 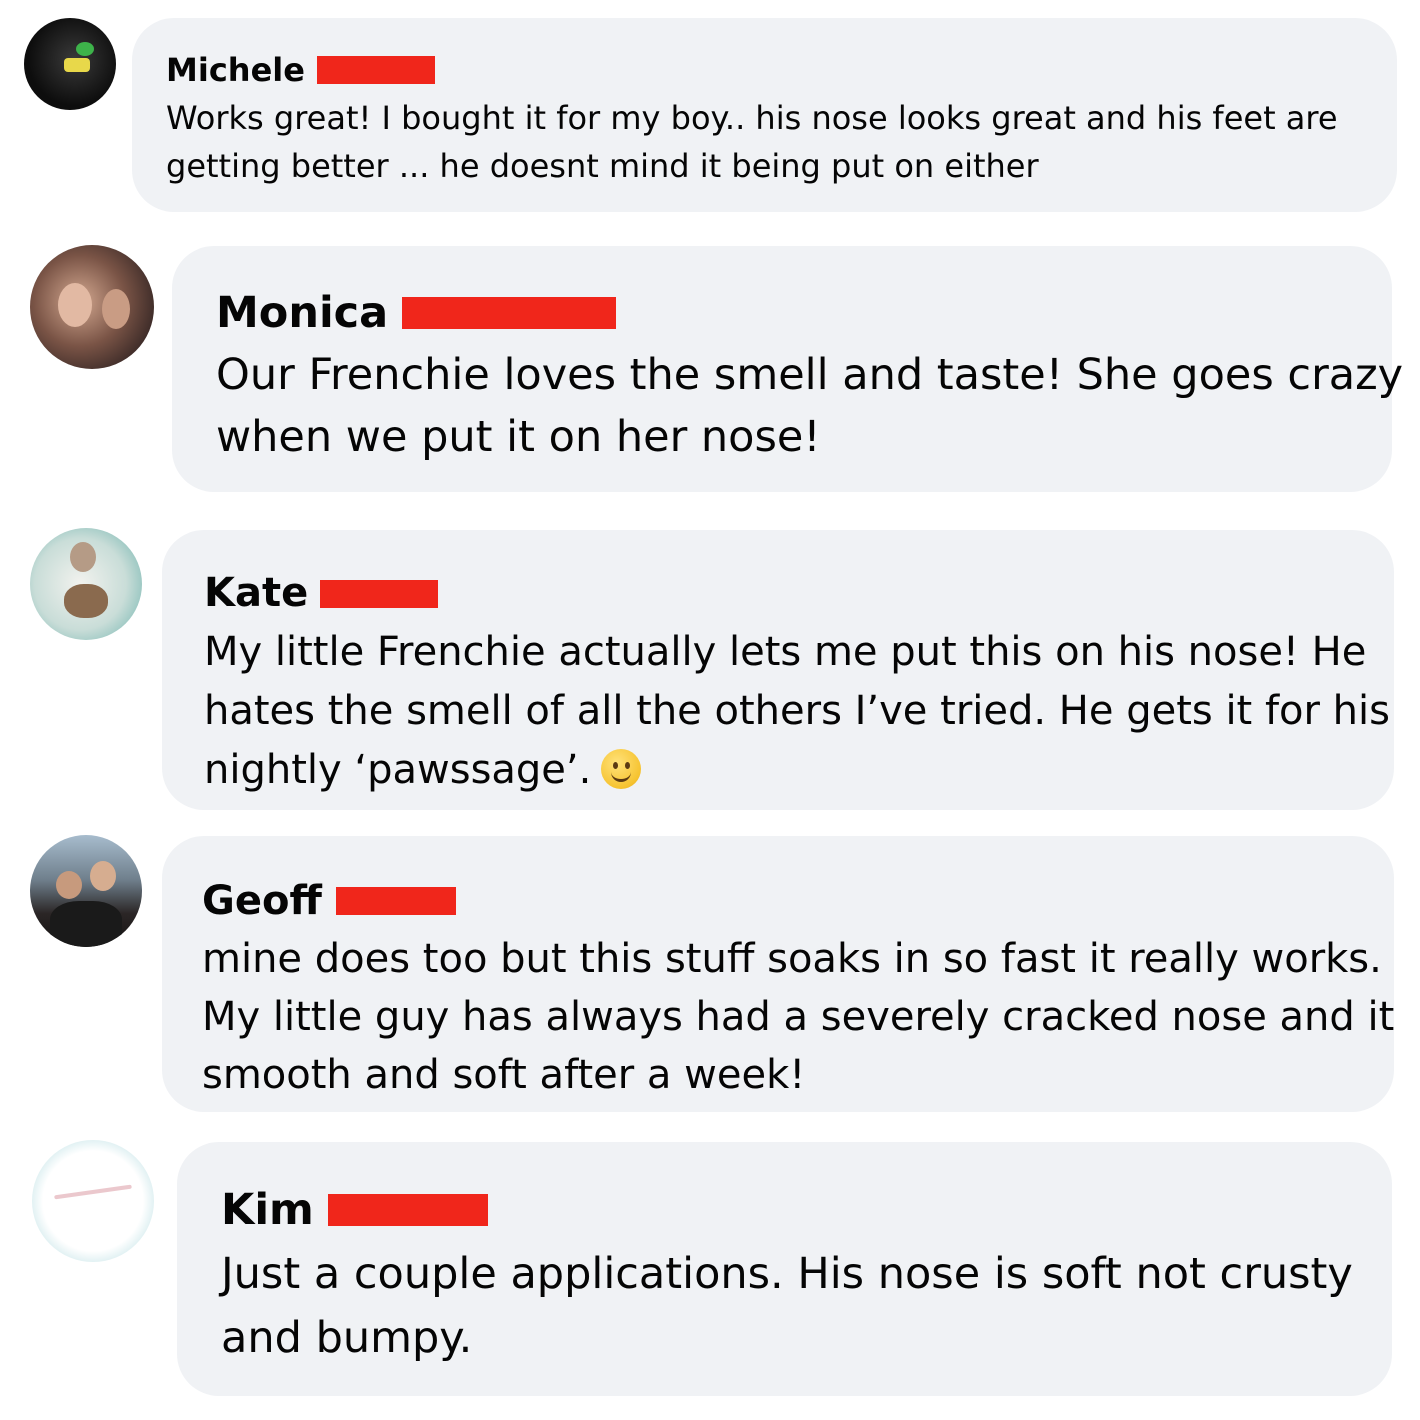 What do you see at coordinates (781, 70) in the screenshot?
I see `commenter-name: Michele` at bounding box center [781, 70].